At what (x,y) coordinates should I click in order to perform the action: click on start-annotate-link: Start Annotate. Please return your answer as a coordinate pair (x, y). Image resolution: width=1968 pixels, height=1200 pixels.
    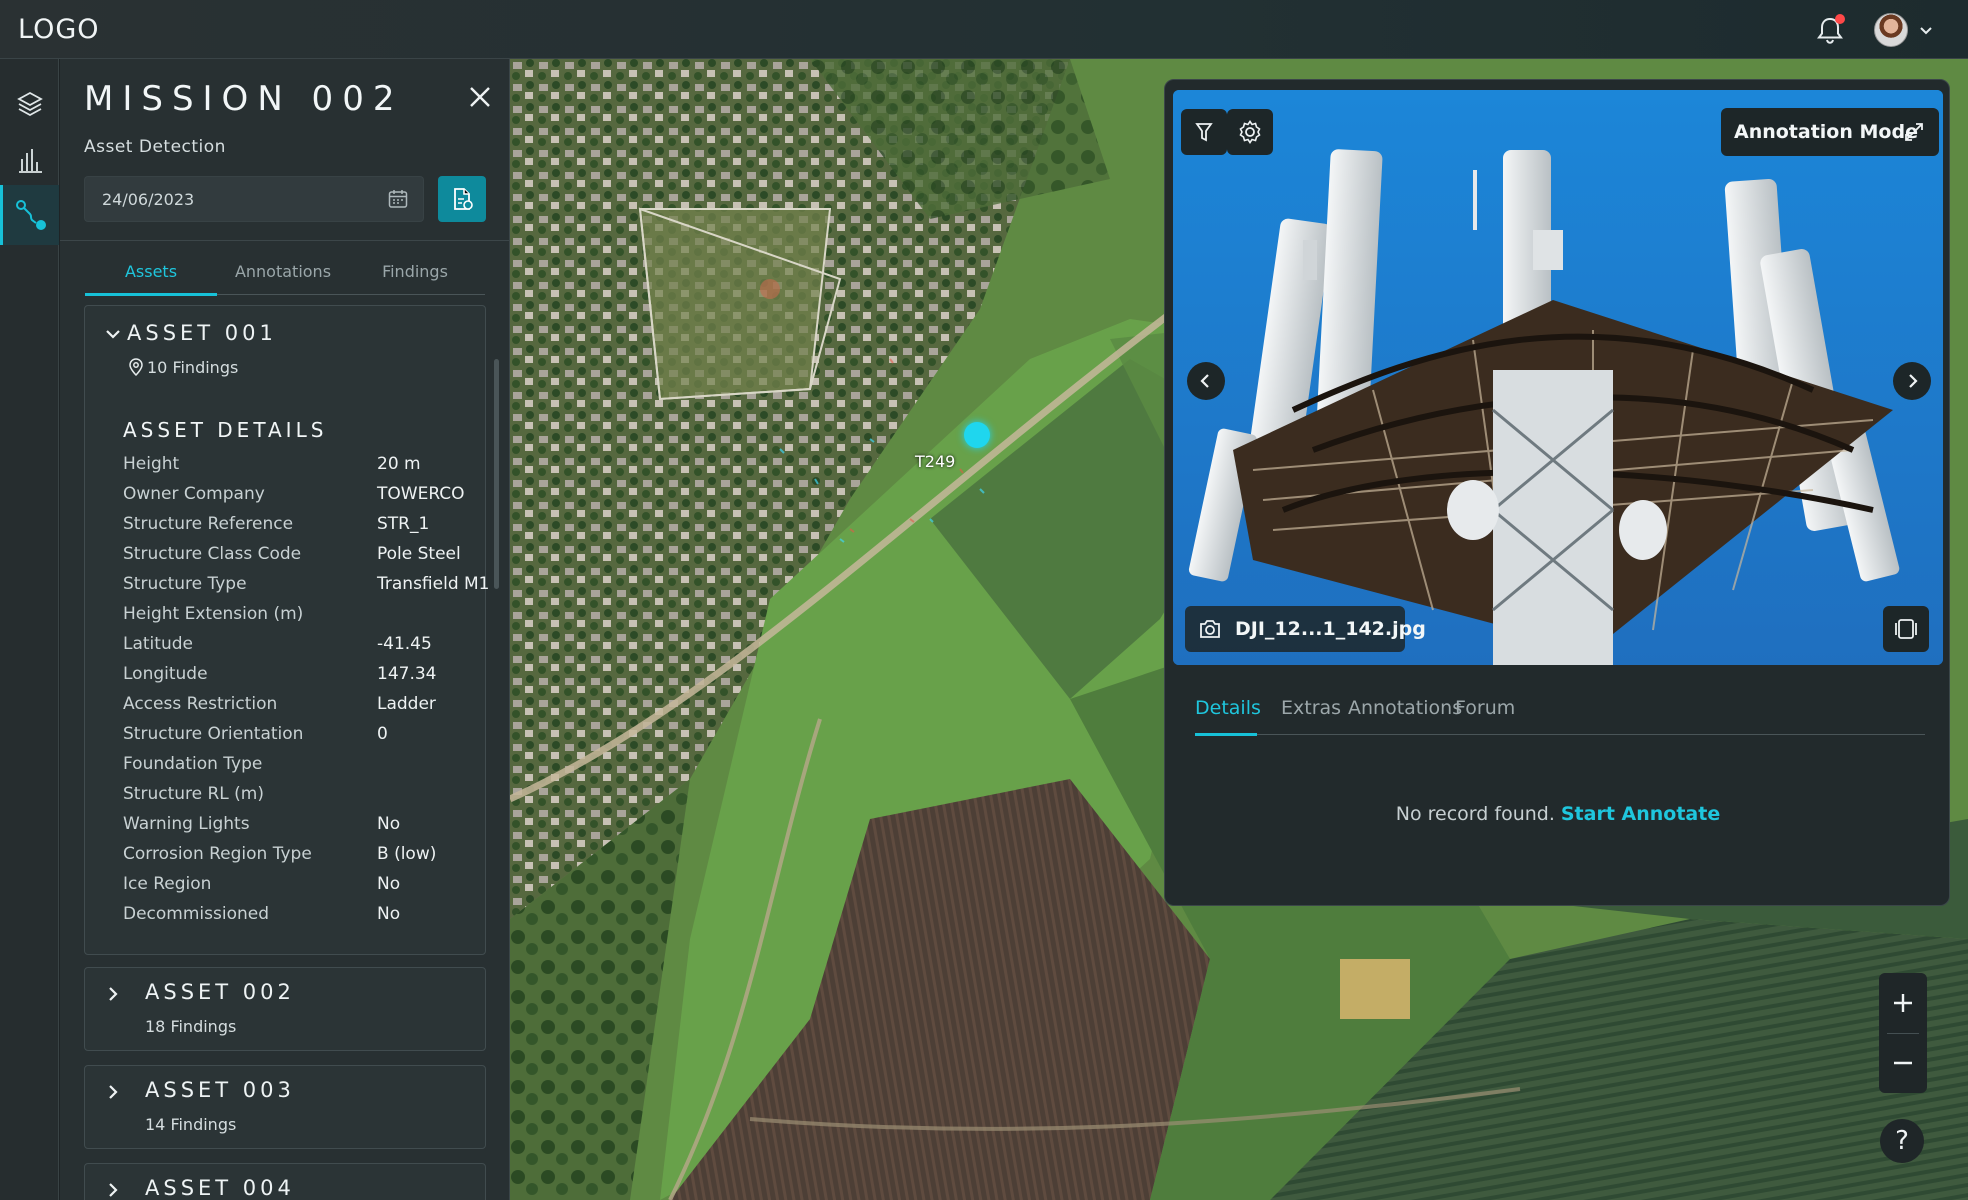
    Looking at the image, I should click on (1640, 814).